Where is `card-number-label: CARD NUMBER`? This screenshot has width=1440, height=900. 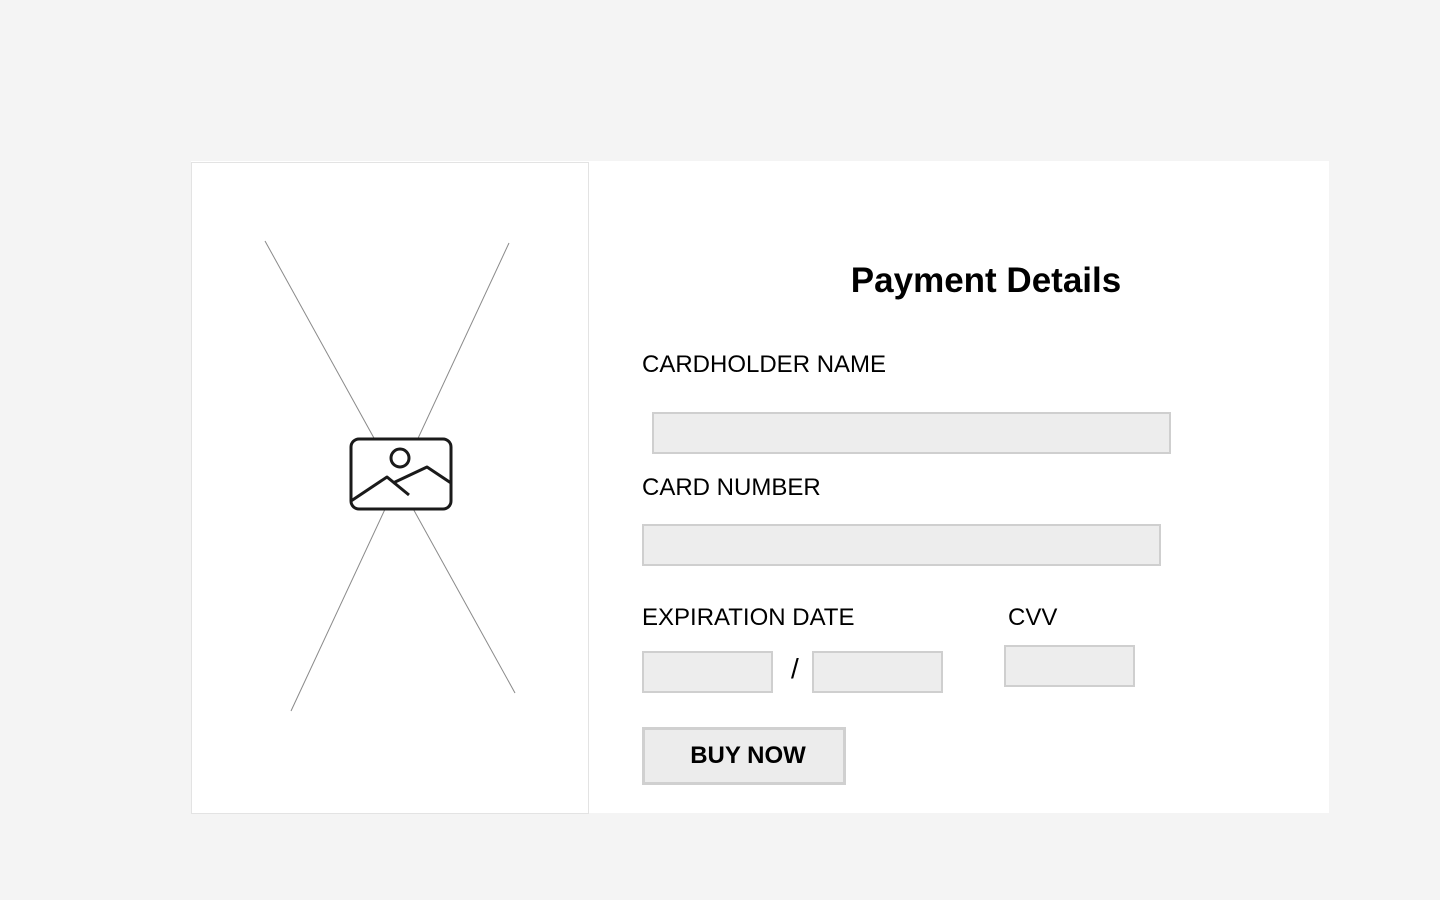
card-number-label: CARD NUMBER is located at coordinates (731, 487).